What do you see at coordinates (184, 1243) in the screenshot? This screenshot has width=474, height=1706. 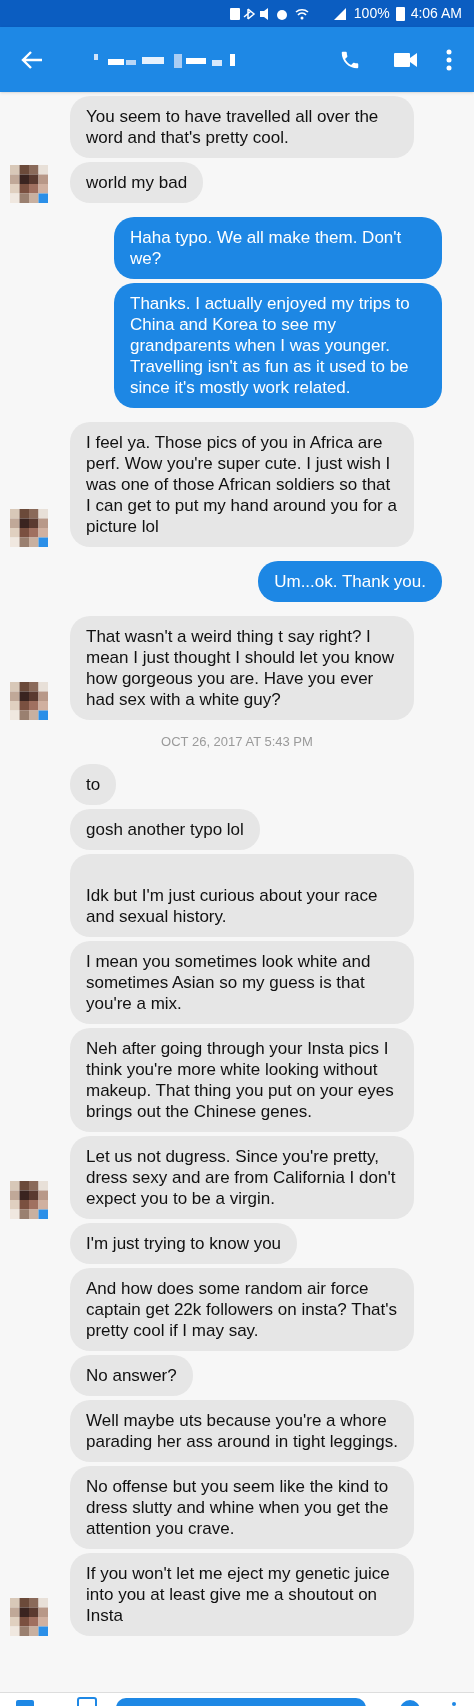 I see `received-message: I'm just trying to know you` at bounding box center [184, 1243].